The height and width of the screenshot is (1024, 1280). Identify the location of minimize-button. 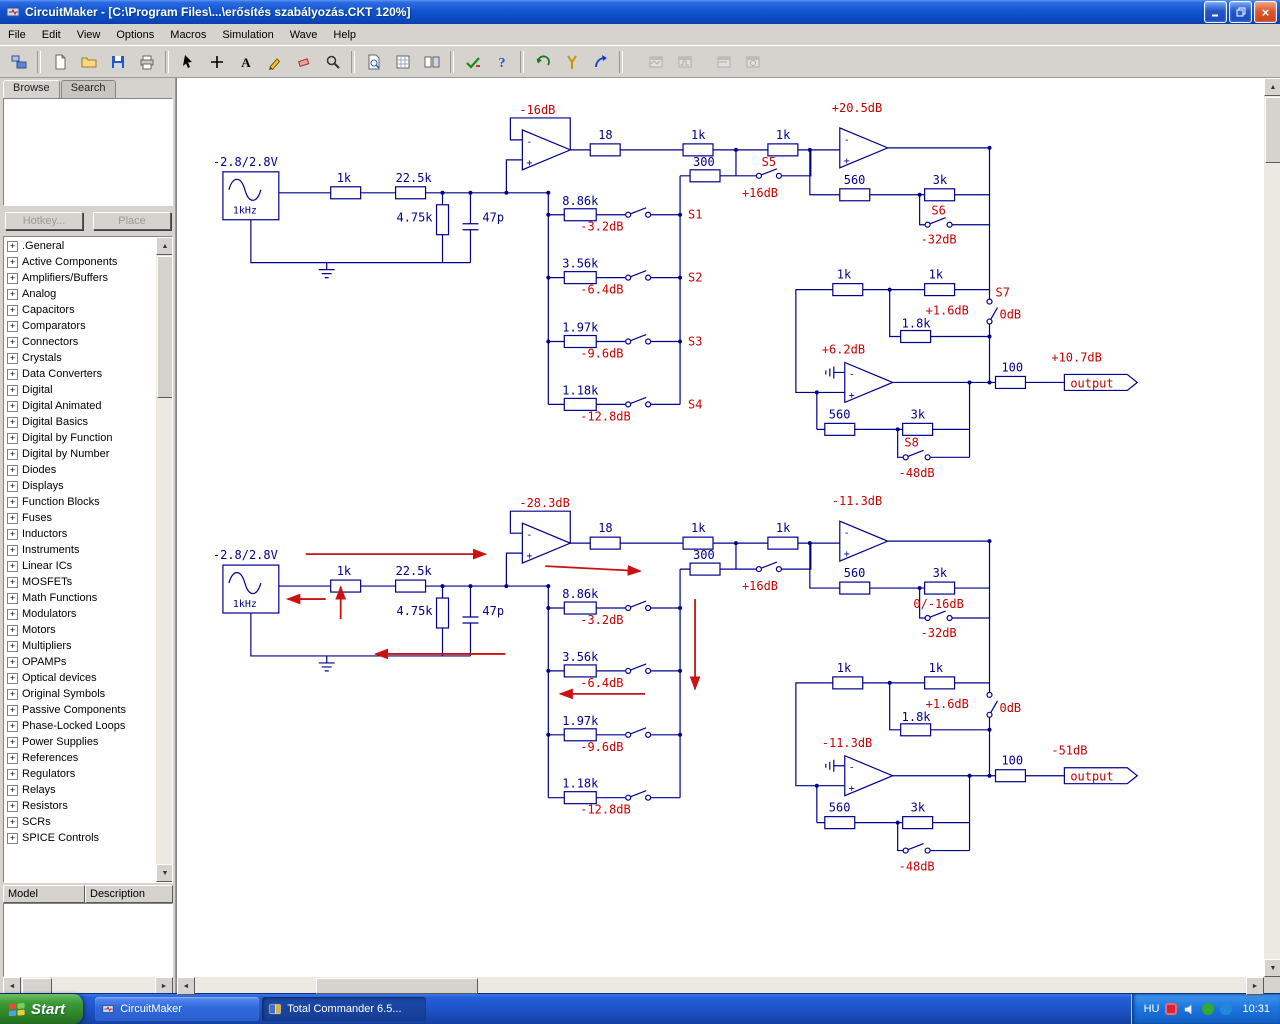
(1215, 12).